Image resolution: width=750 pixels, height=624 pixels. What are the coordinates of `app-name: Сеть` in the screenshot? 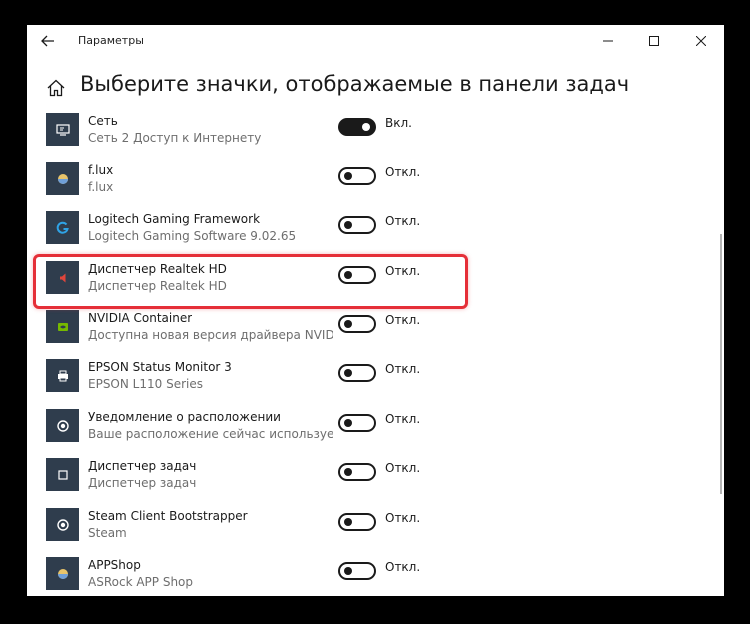 It's located at (103, 121).